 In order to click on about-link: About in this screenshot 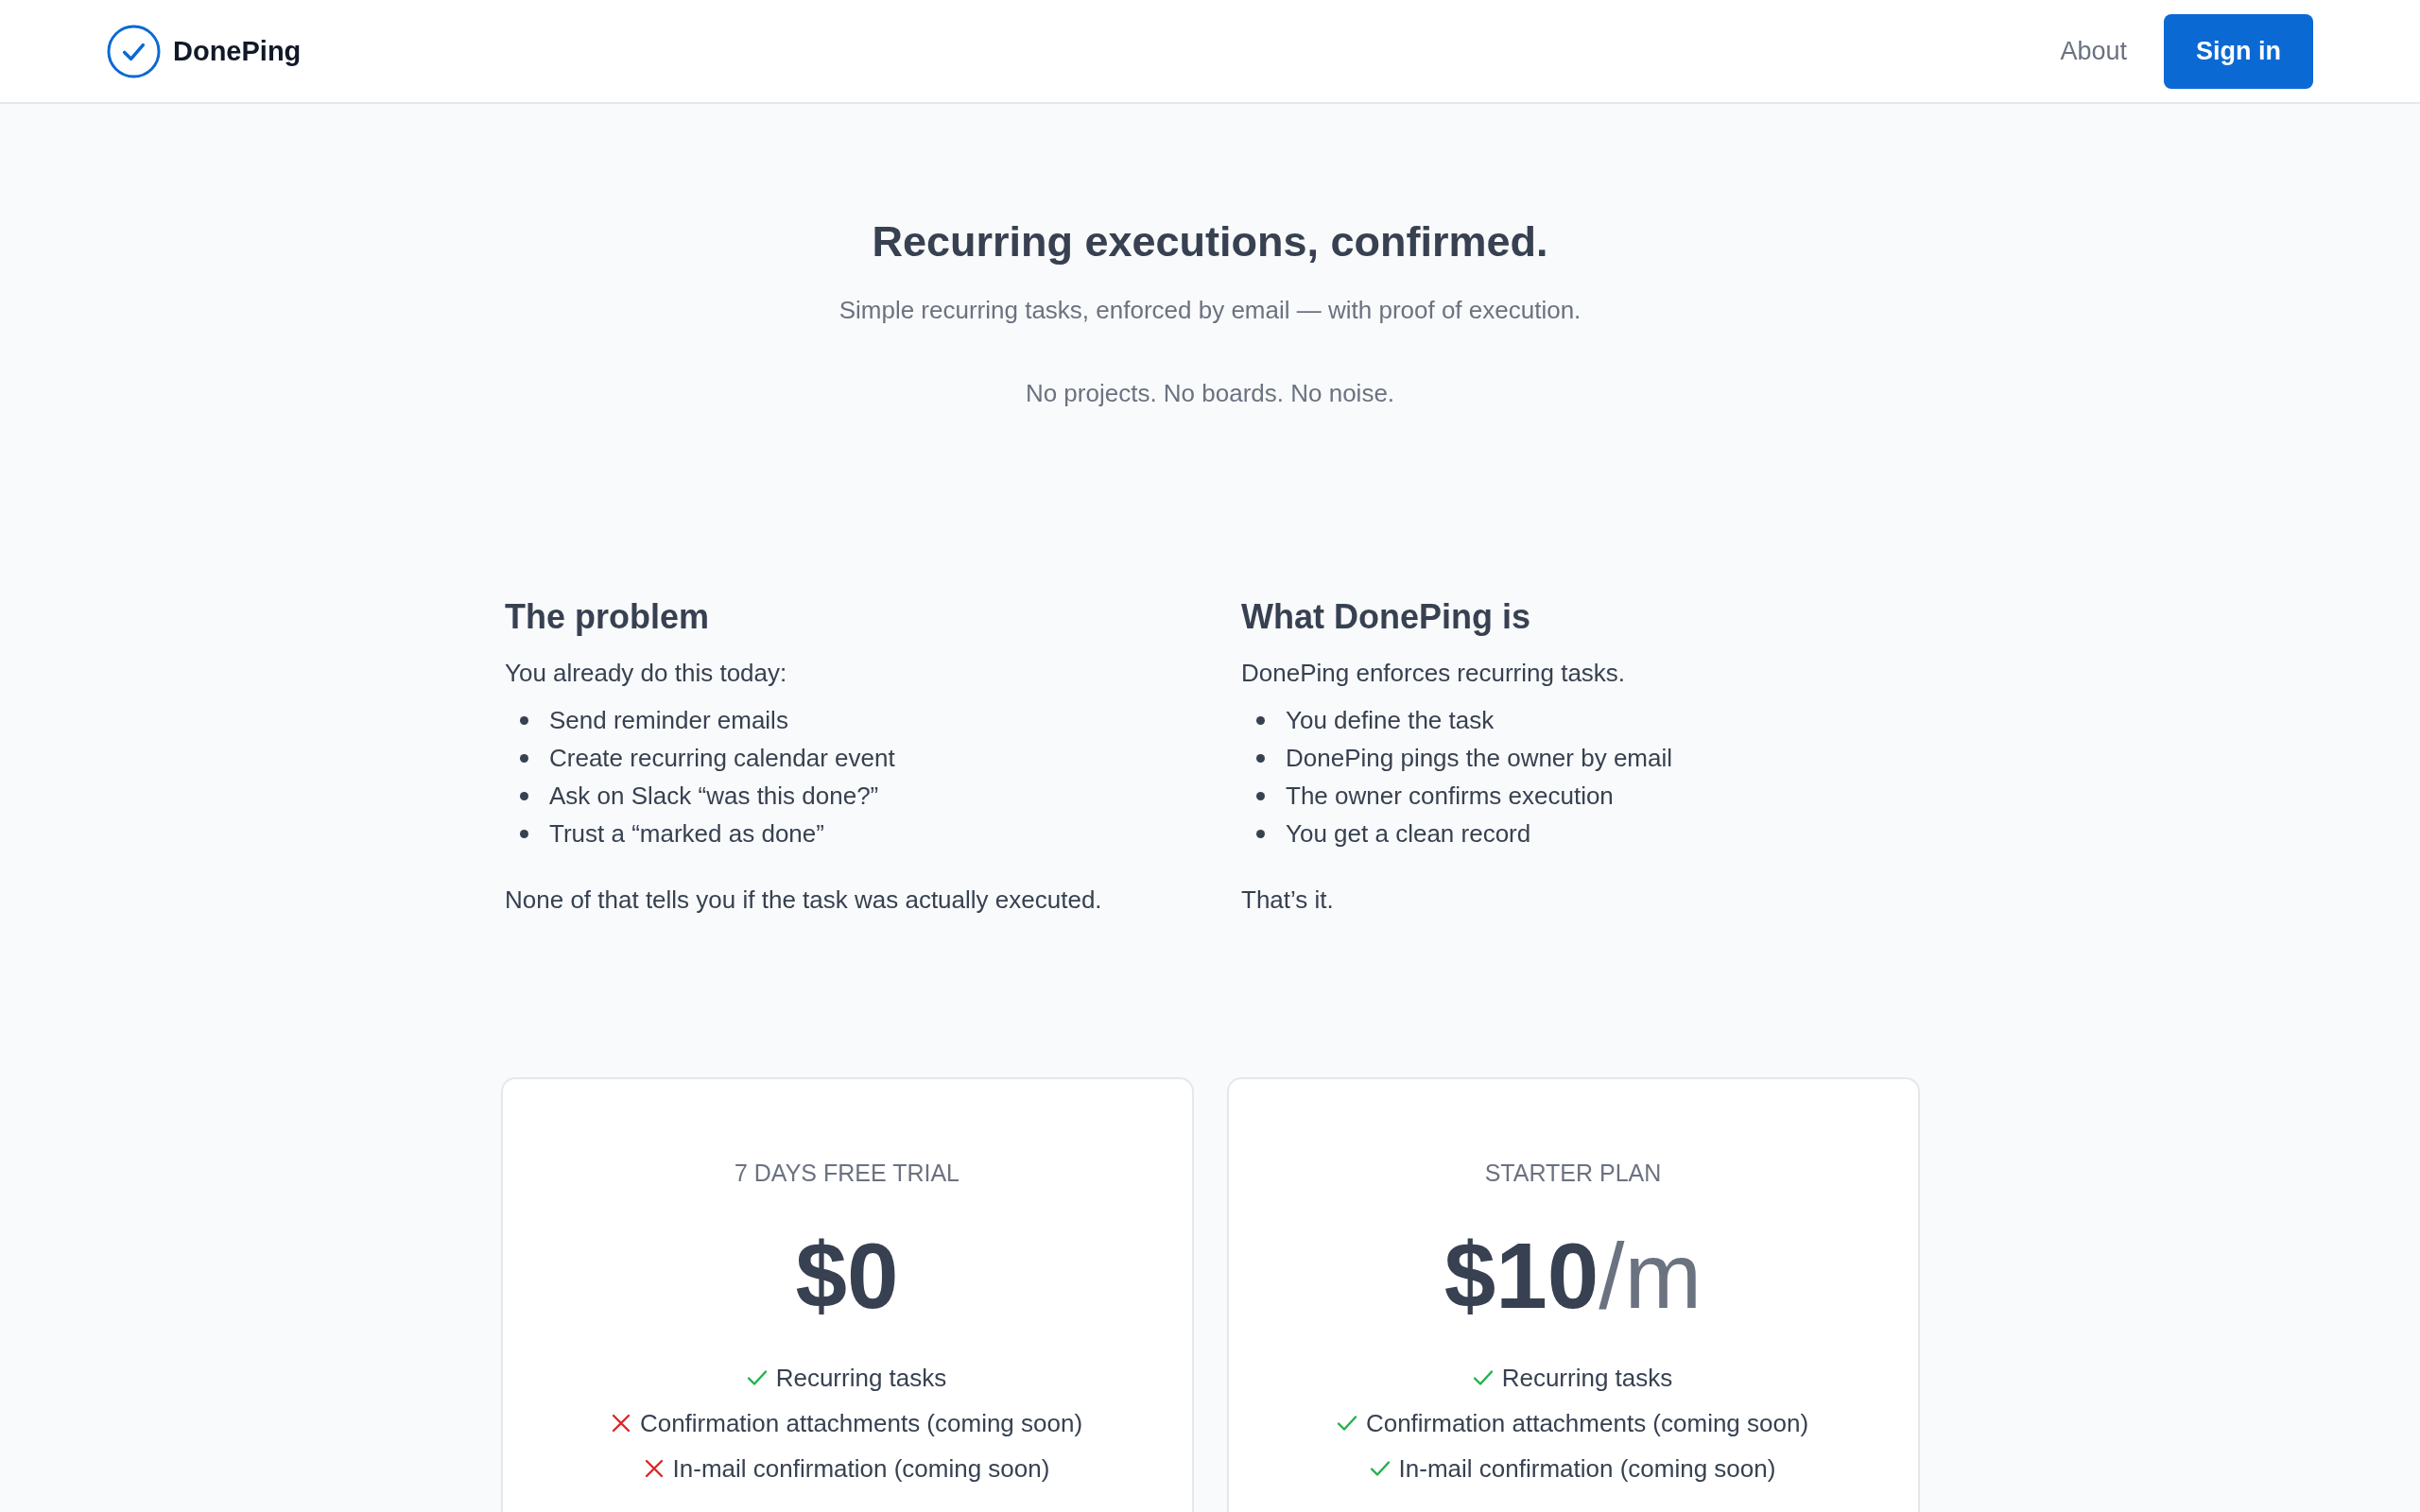, I will do `click(2093, 51)`.